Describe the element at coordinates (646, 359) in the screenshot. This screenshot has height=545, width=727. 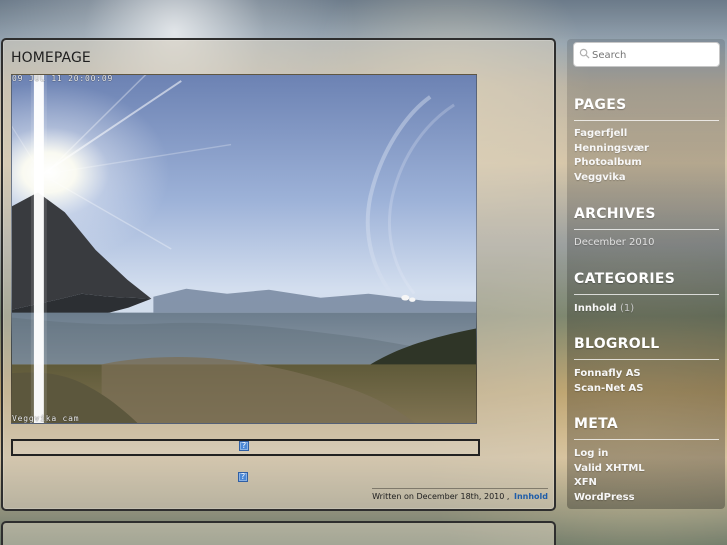
I see `blogroll-divider` at that location.